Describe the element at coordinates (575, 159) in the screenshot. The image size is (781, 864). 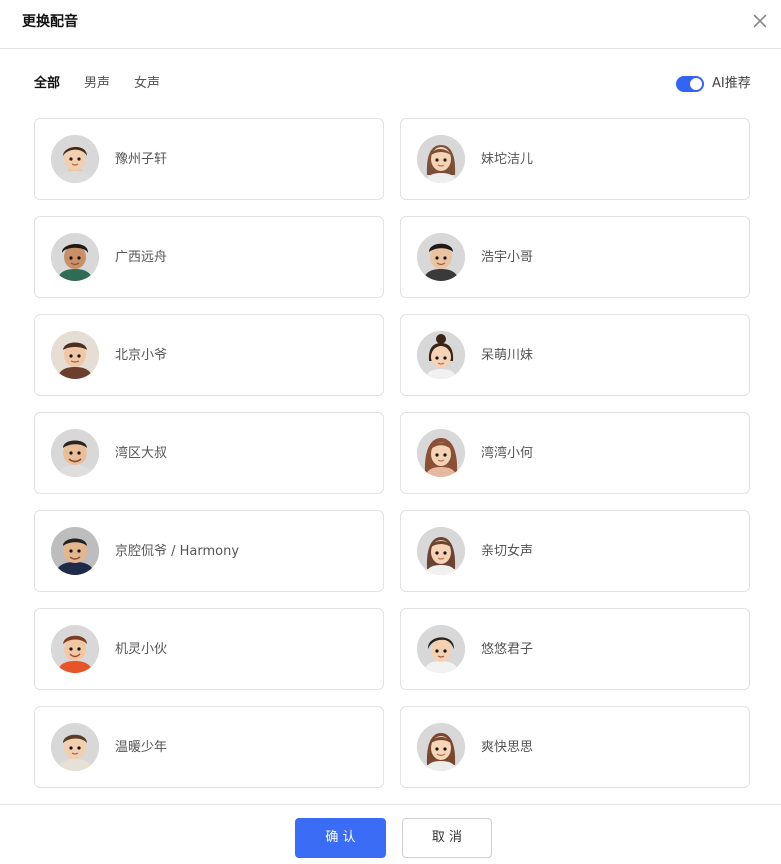
I see `voice-card: 妹坨洁儿` at that location.